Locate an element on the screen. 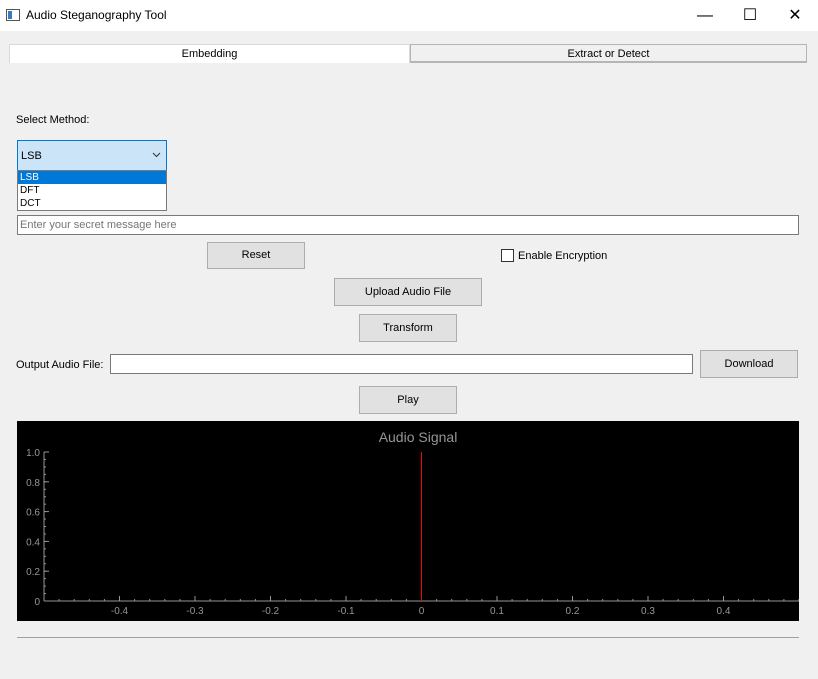 This screenshot has width=818, height=679. method-dropdown-list: LSB DFT DCT is located at coordinates (92, 190).